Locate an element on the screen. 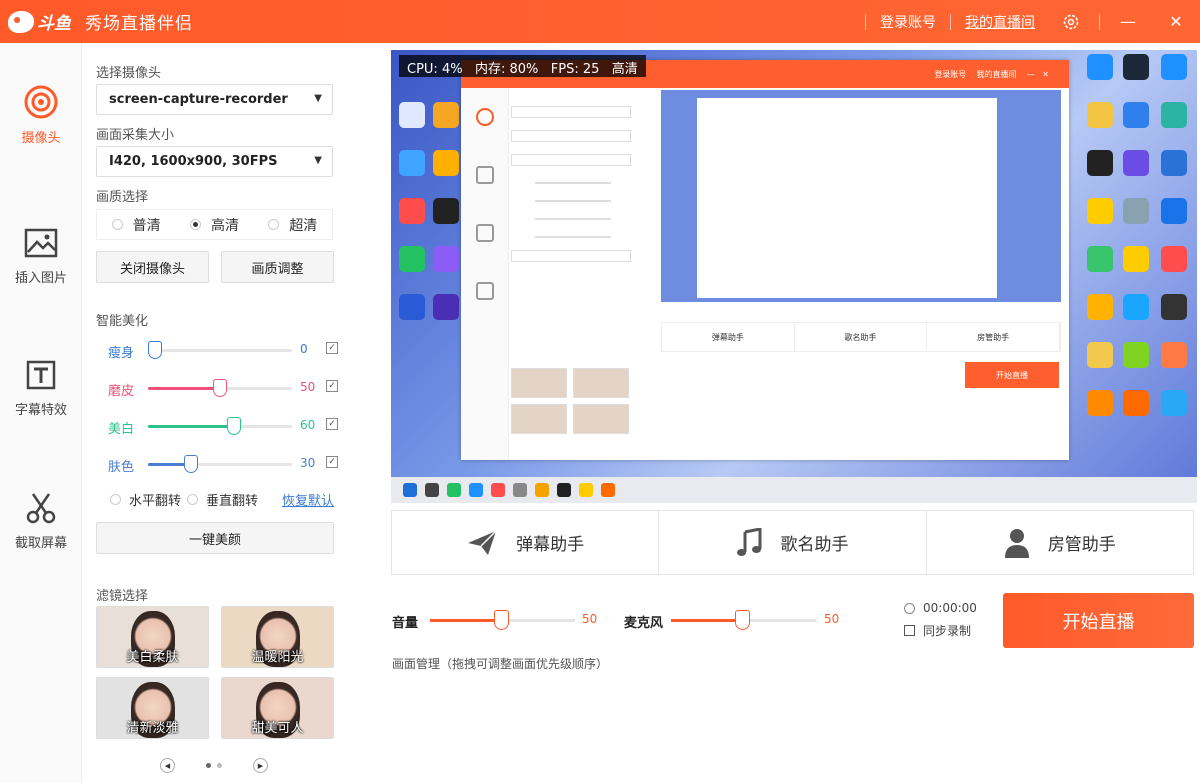  sidebar: 摄像头 插入图片 字幕特效 截取屏幕 is located at coordinates (41, 413).